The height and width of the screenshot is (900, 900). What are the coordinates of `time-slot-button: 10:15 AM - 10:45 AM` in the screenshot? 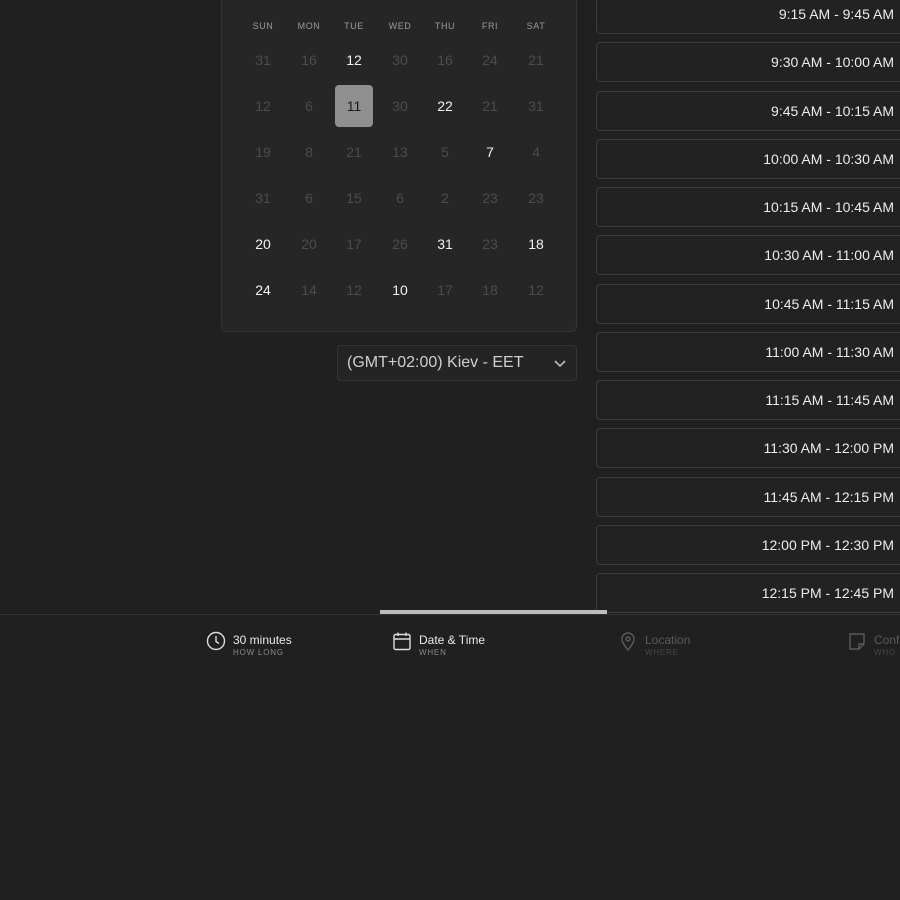 It's located at (748, 207).